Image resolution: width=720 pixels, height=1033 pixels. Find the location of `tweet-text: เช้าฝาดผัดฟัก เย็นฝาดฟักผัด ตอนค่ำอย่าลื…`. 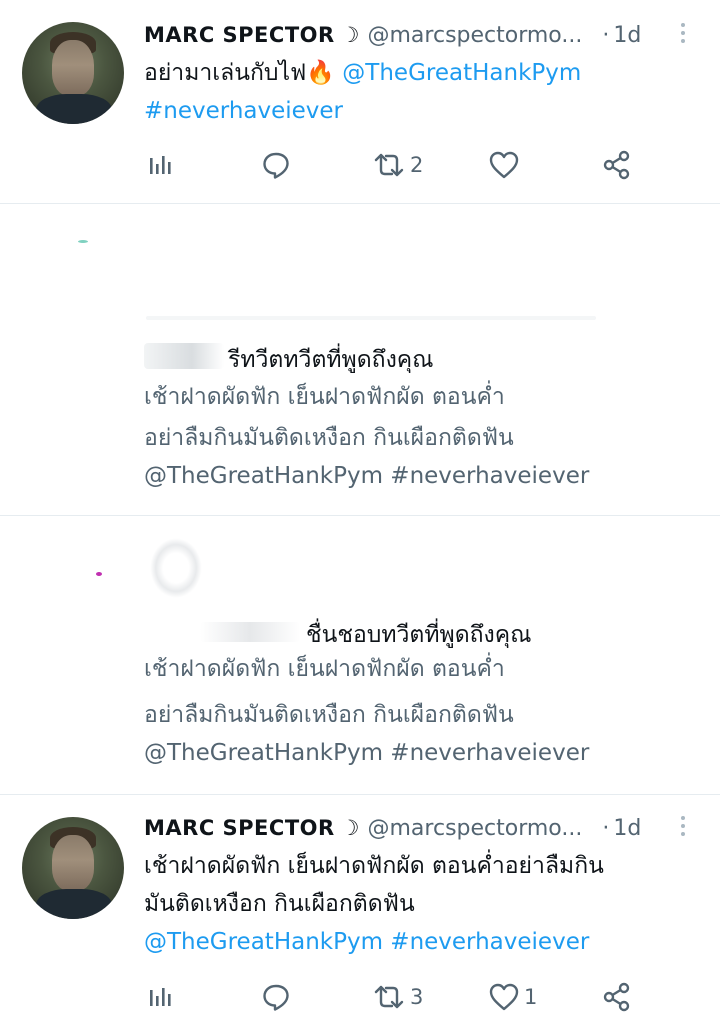

tweet-text: เช้าฝาดผัดฟัก เย็นฝาดฟักผัด ตอนค่ำอย่าลื… is located at coordinates (374, 904).